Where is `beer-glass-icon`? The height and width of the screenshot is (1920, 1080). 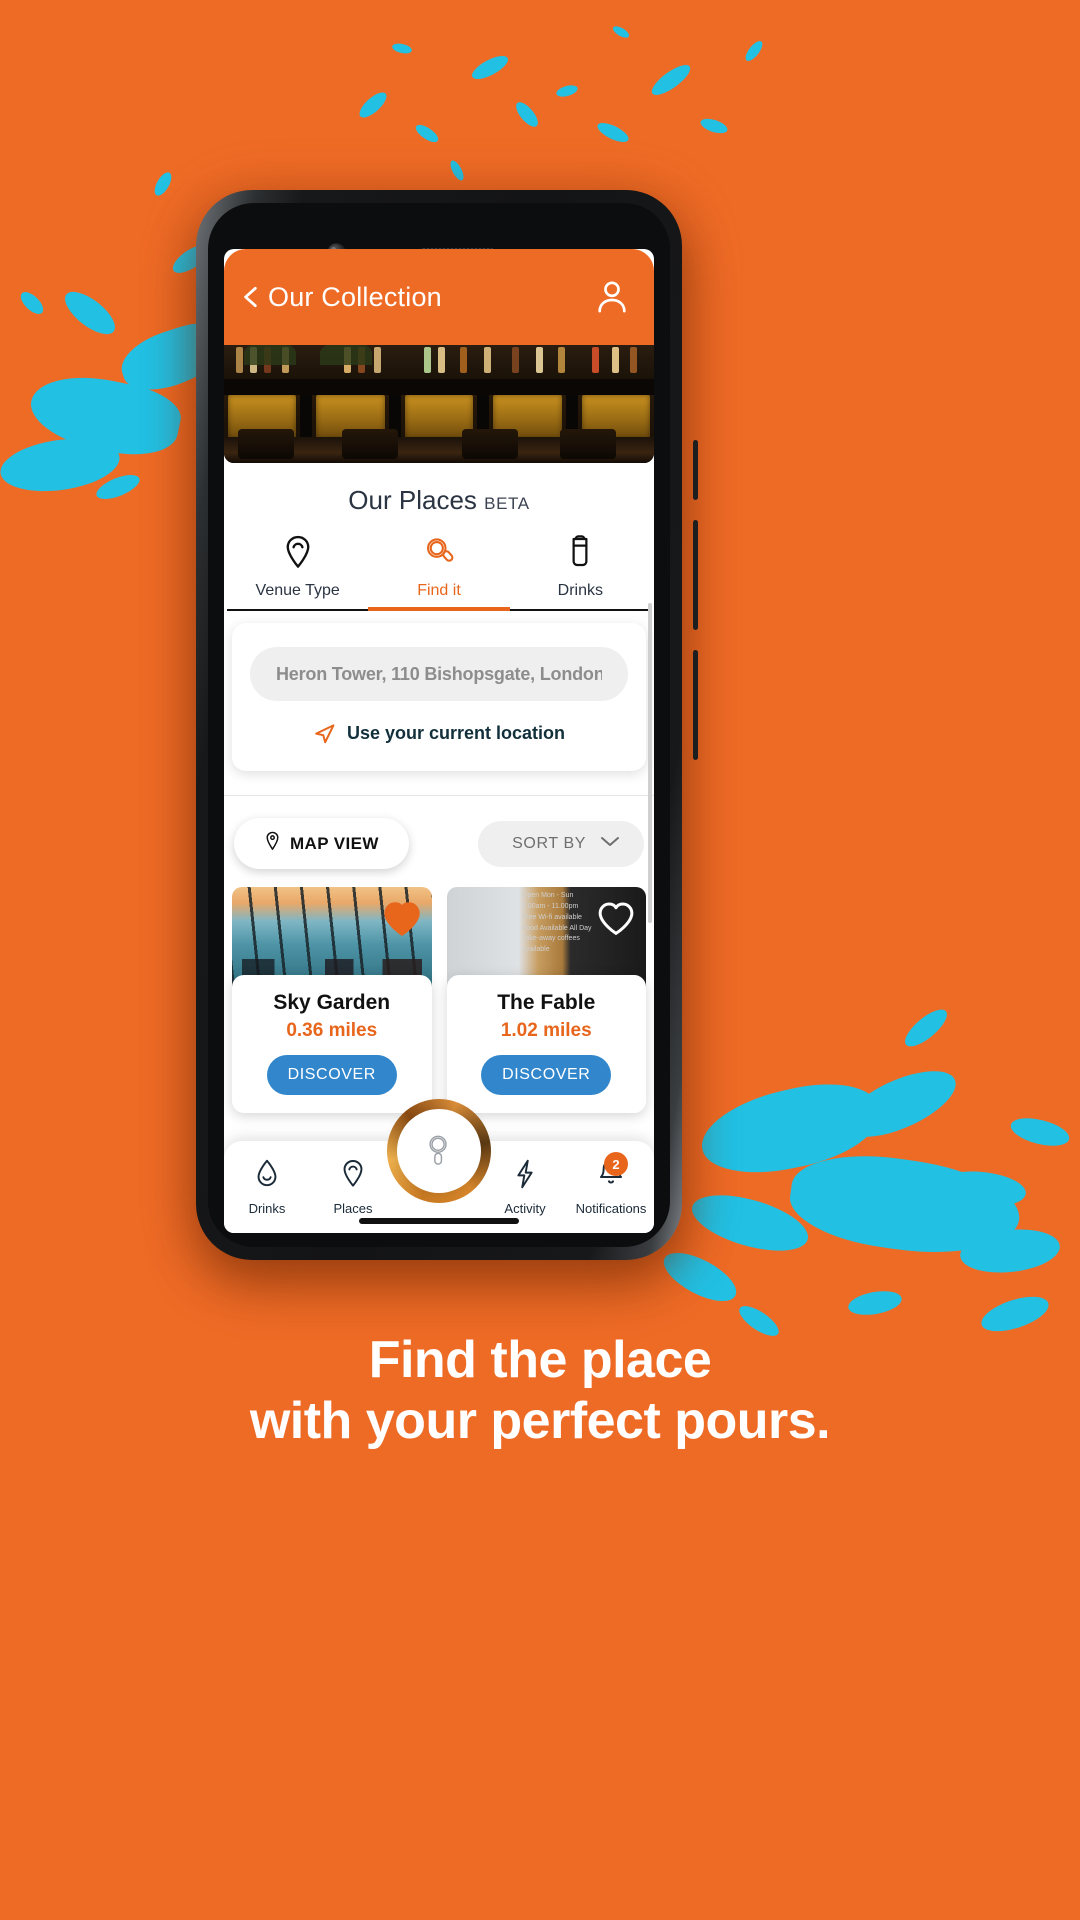 beer-glass-icon is located at coordinates (580, 554).